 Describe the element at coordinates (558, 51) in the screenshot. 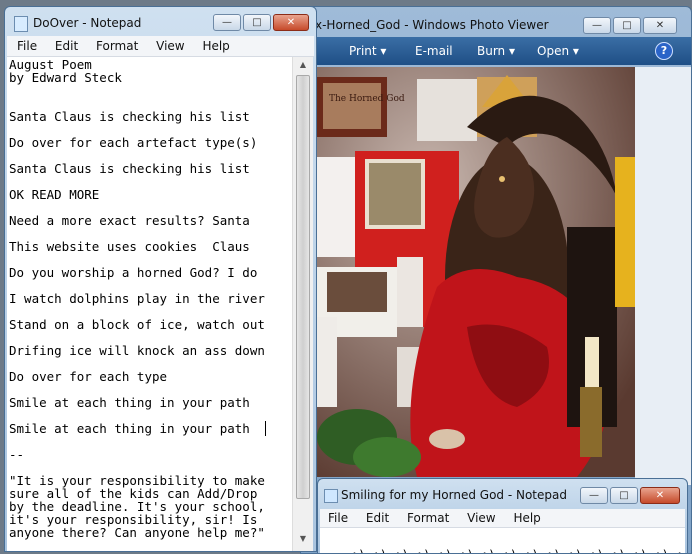

I see `open-button: Open ▾` at that location.